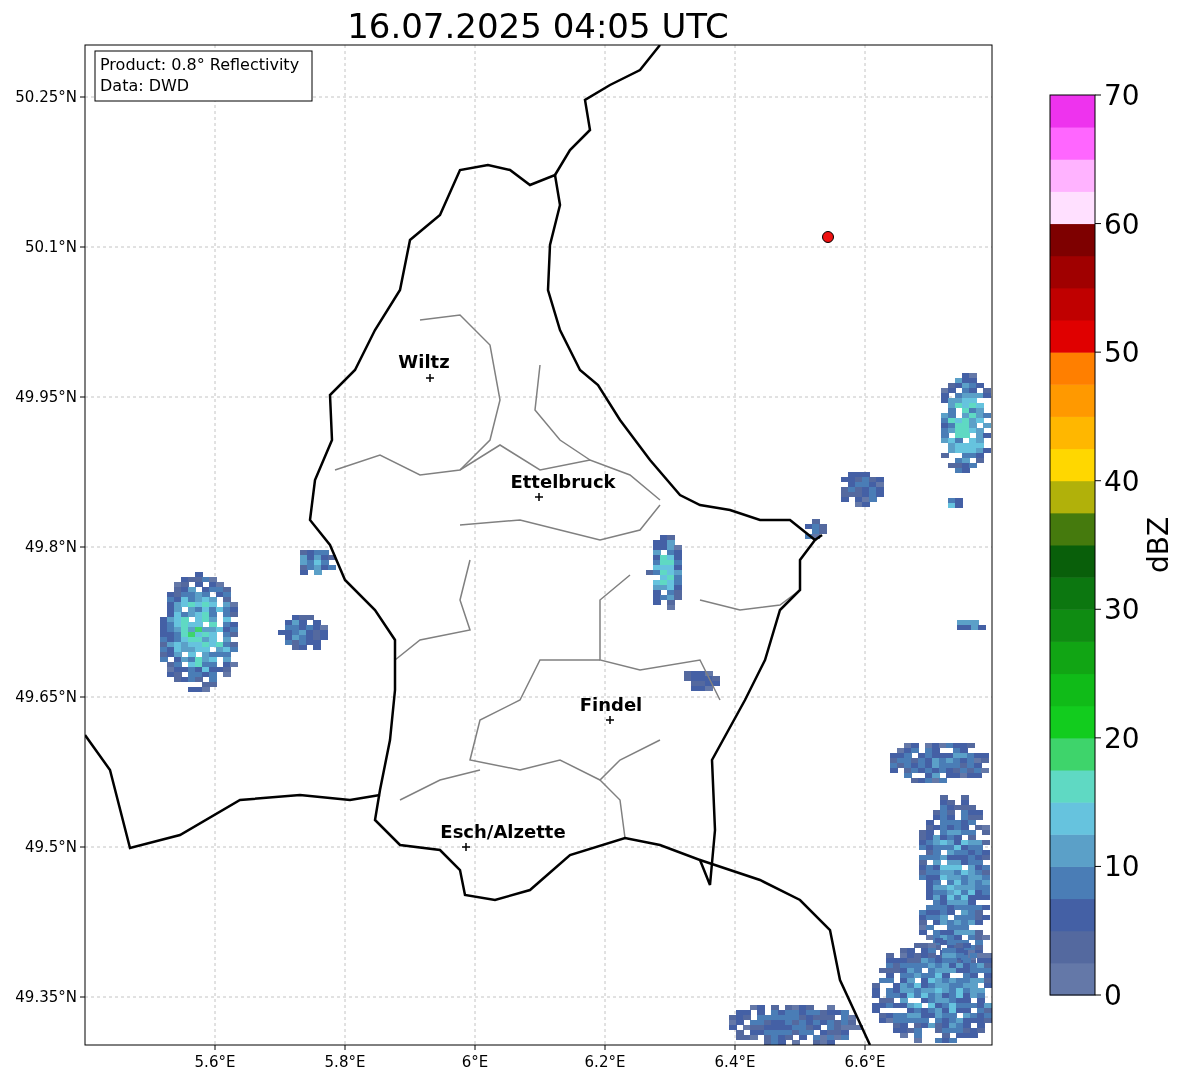 The height and width of the screenshot is (1081, 1184). I want to click on city-label: Ettelbruck, so click(563, 481).